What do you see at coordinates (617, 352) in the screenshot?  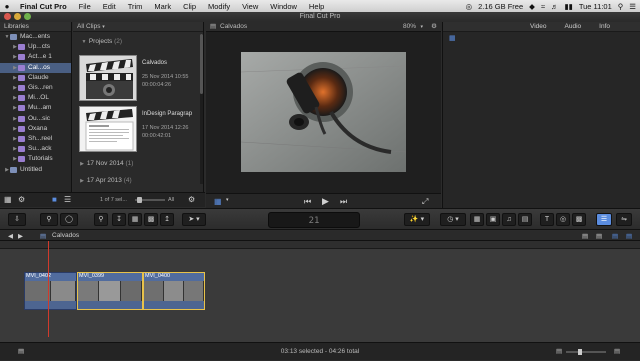 I see `clip-appearance-button: ▤` at bounding box center [617, 352].